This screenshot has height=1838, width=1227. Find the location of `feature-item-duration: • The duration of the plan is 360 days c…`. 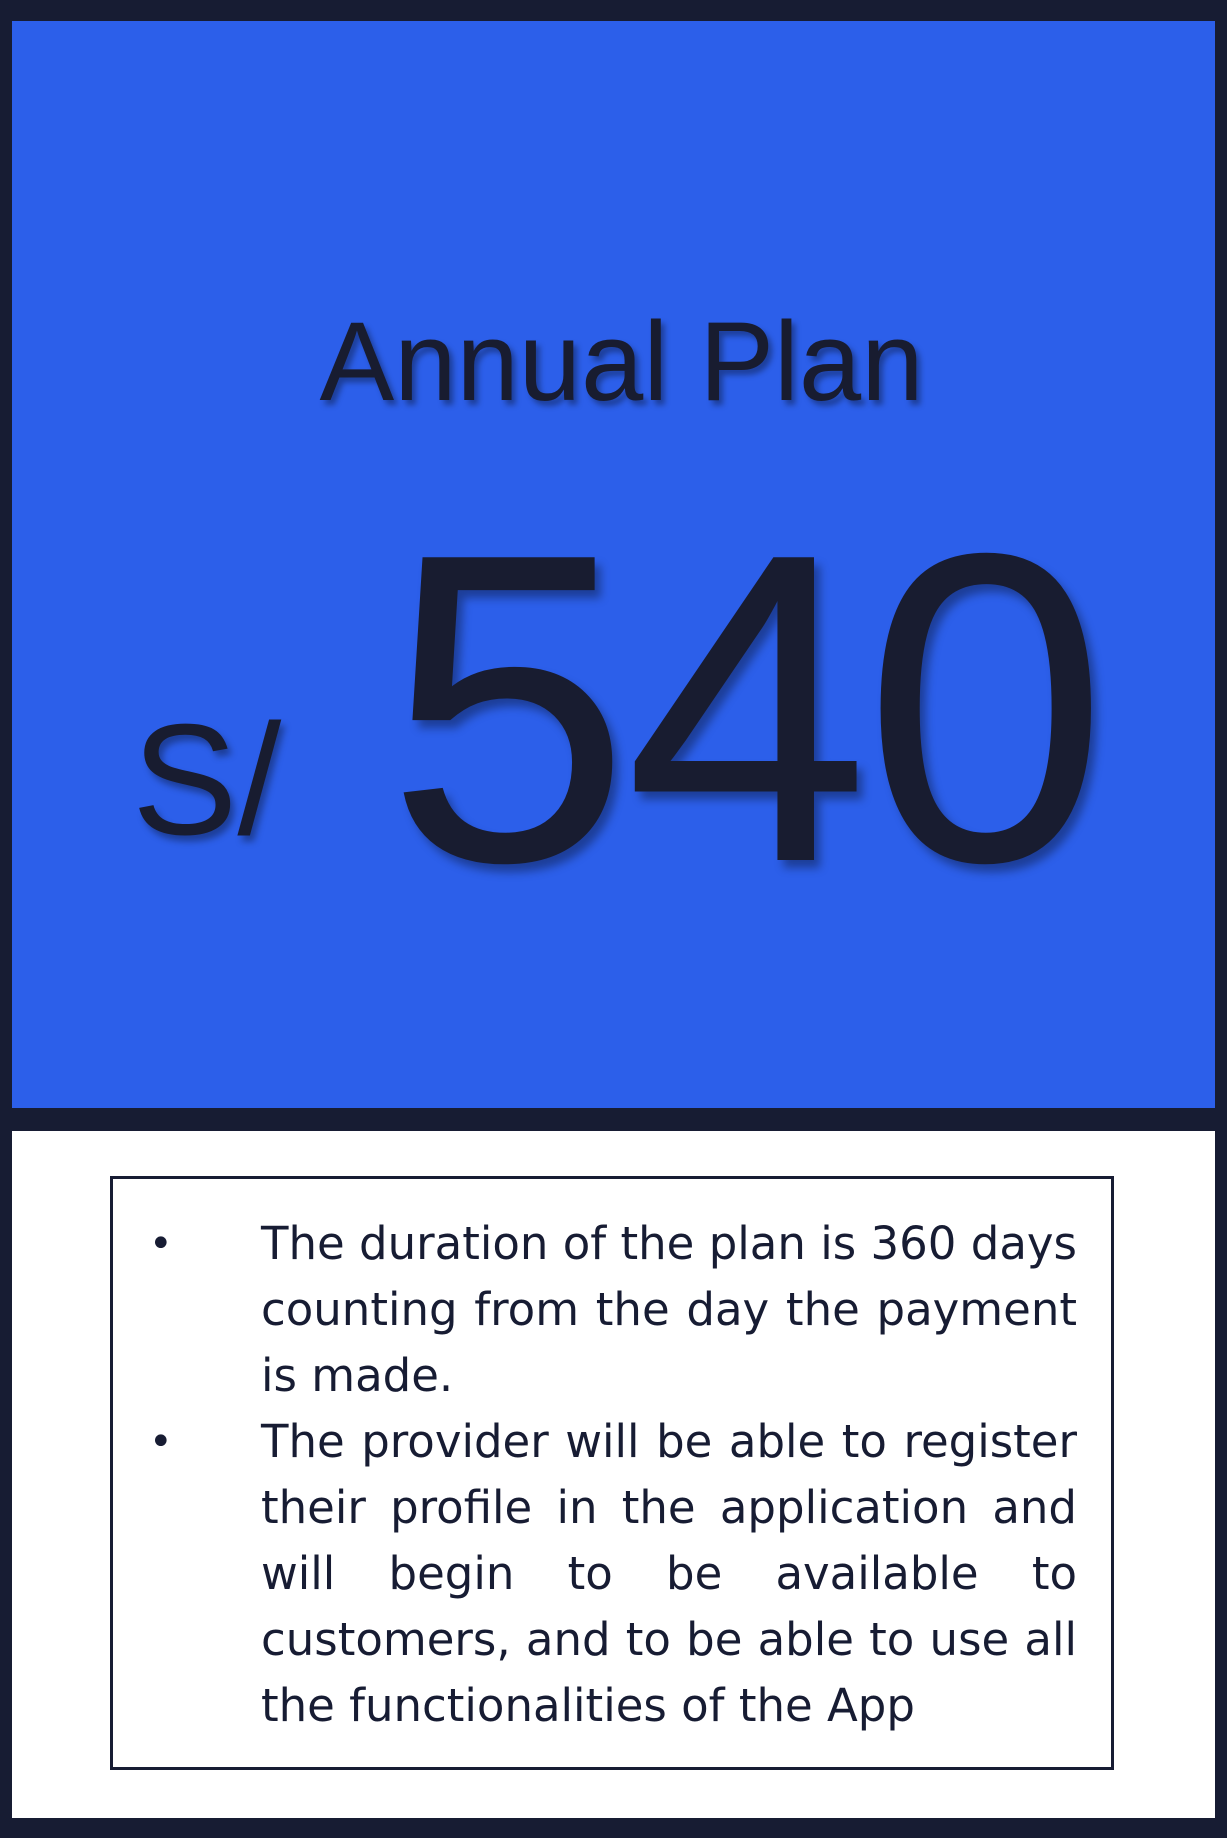

feature-item-duration: • The duration of the plan is 360 days c… is located at coordinates (610, 1310).